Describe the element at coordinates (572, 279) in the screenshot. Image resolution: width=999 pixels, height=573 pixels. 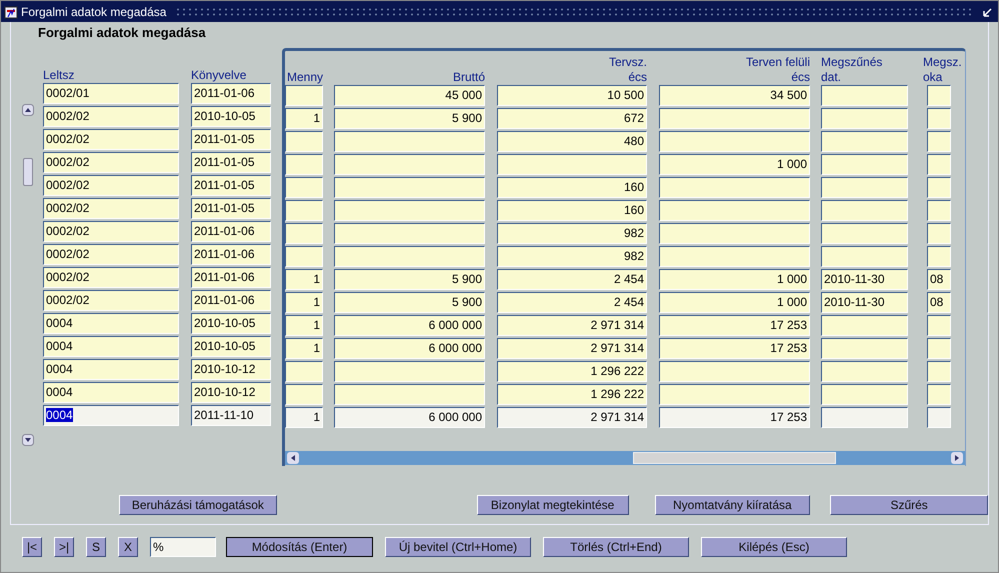
I see `table-cell: 2 454` at that location.